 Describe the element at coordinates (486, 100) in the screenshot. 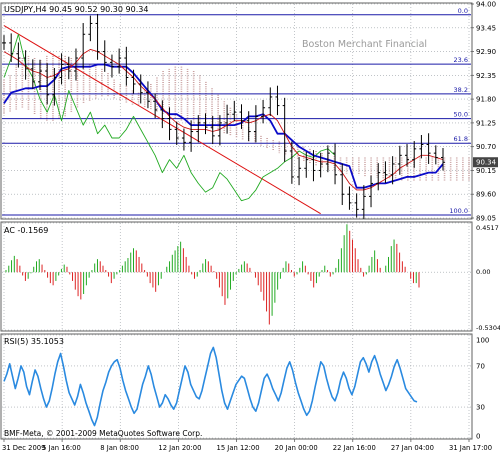

I see `price-y-tick-label: 91.80` at that location.